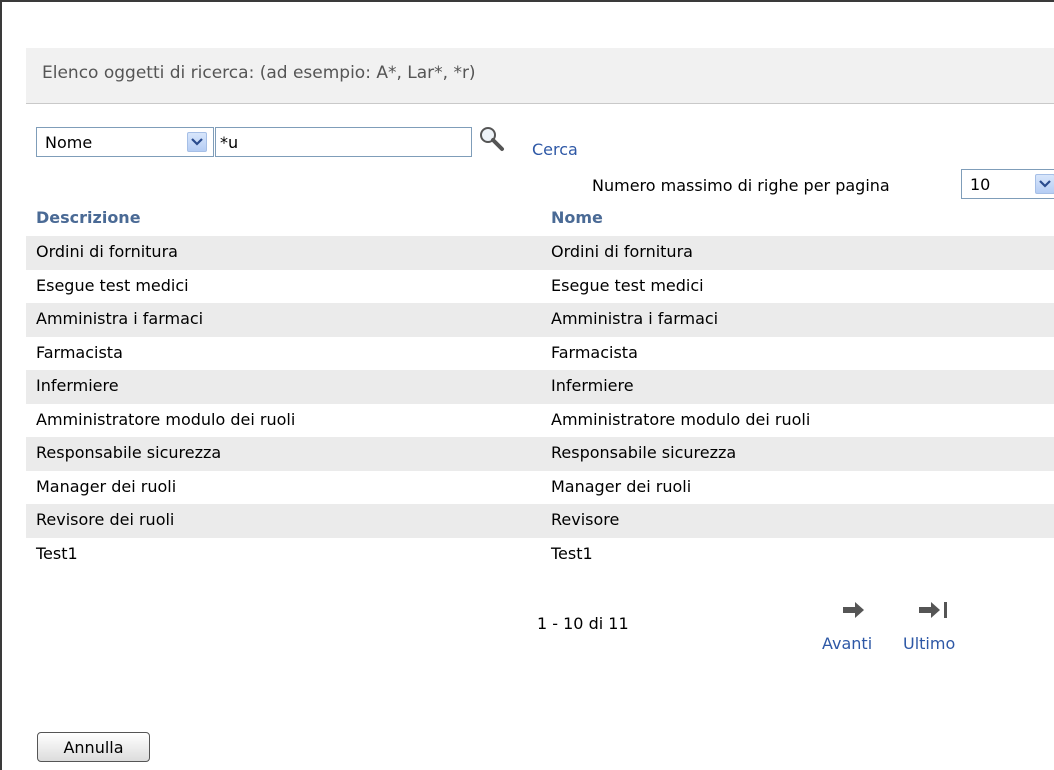 The width and height of the screenshot is (1054, 770). I want to click on row-name: Esegue test medici, so click(627, 285).